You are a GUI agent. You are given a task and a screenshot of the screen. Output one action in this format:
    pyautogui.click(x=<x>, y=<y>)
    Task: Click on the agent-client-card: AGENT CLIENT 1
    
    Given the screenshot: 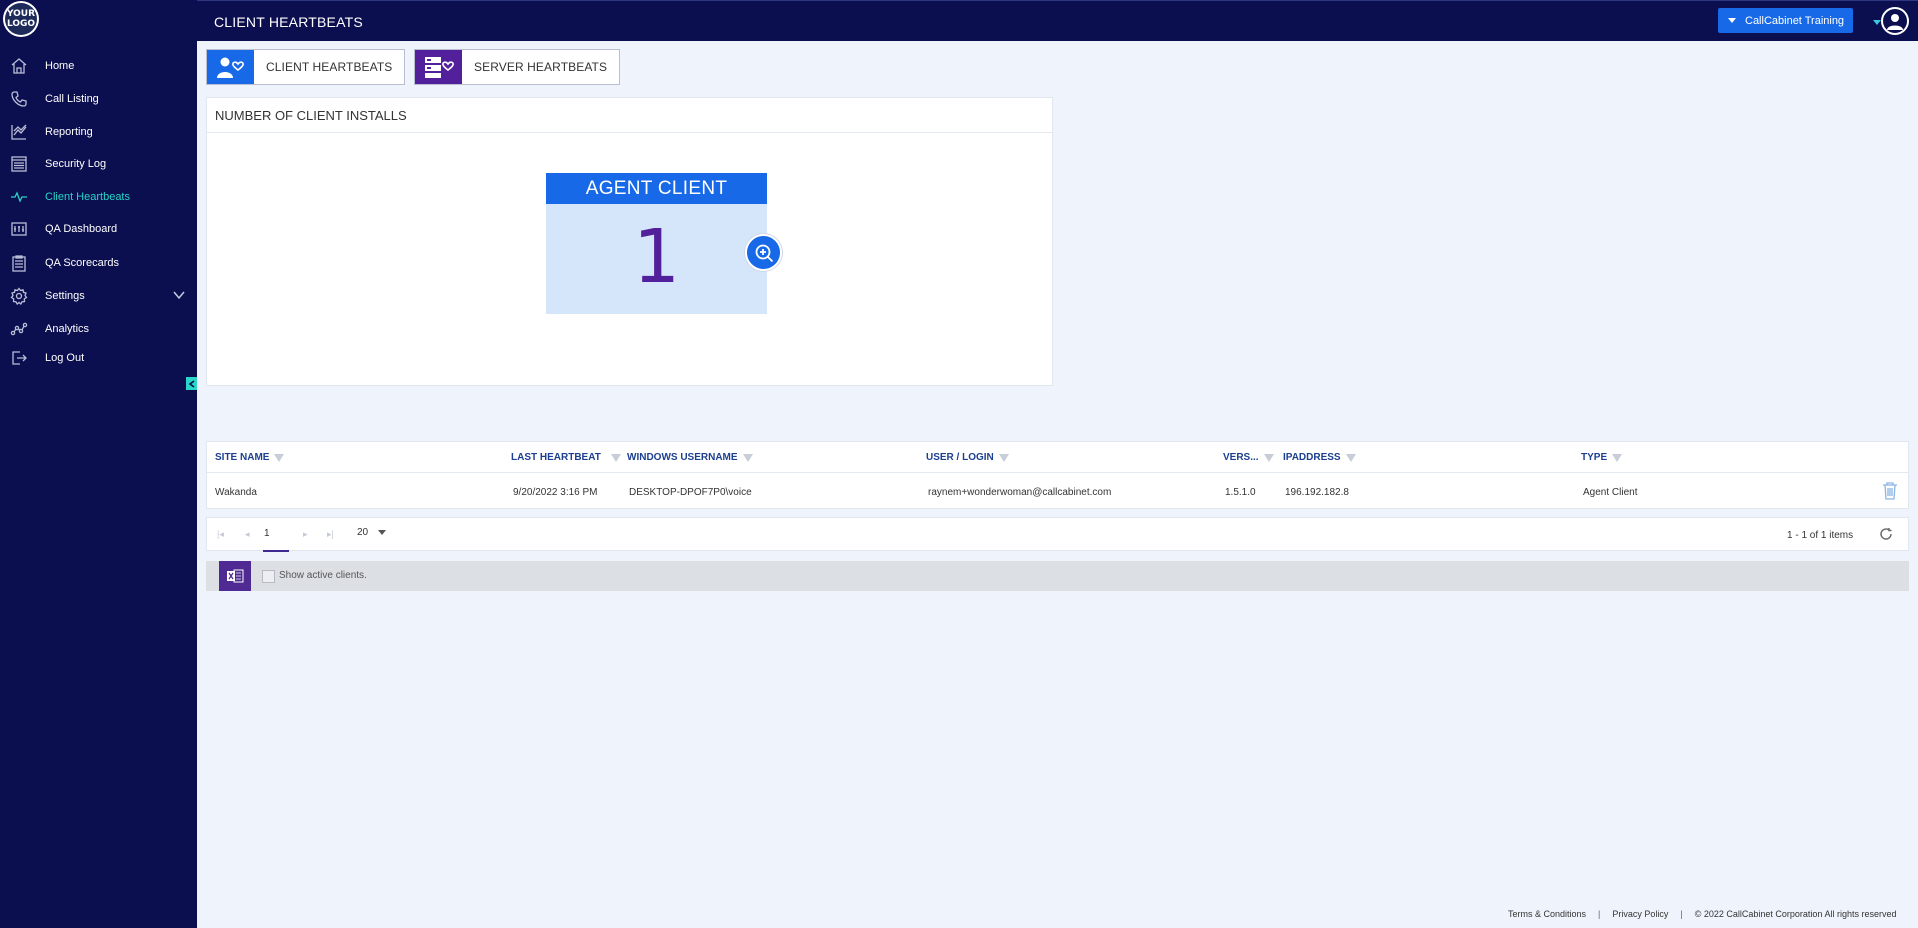 What is the action you would take?
    pyautogui.click(x=656, y=243)
    